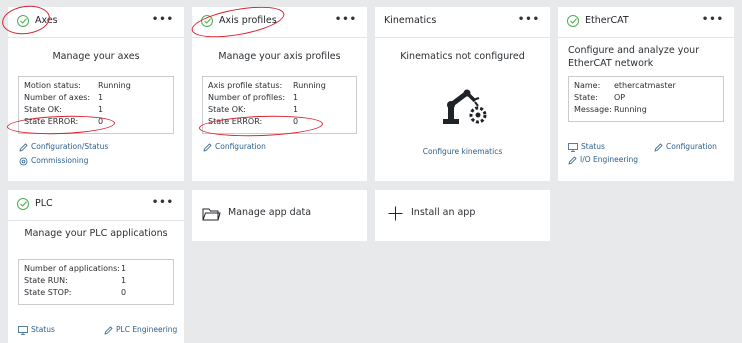  I want to click on manage-app-data-card: Manage app data, so click(279, 215).